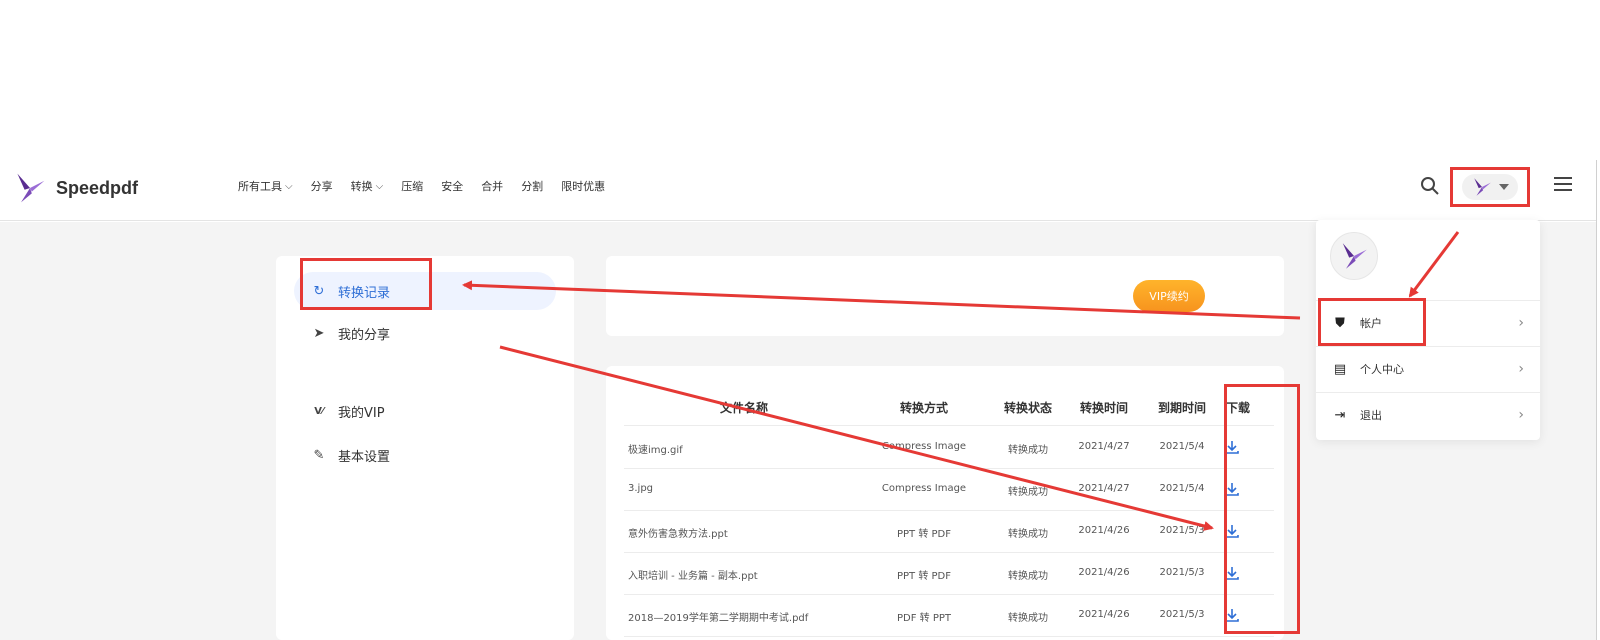 Image resolution: width=1600 pixels, height=640 pixels. I want to click on id-card-icon: ▤, so click(1340, 369).